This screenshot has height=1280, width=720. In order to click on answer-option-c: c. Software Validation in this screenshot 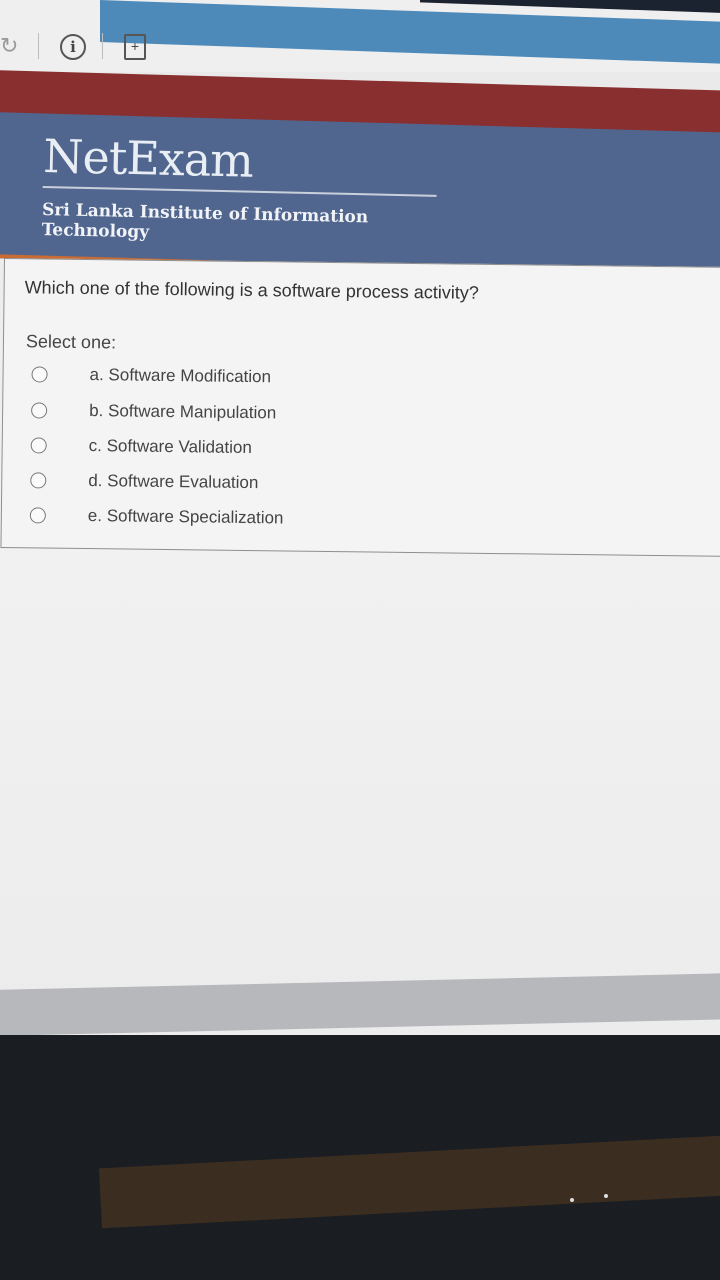, I will do `click(141, 446)`.